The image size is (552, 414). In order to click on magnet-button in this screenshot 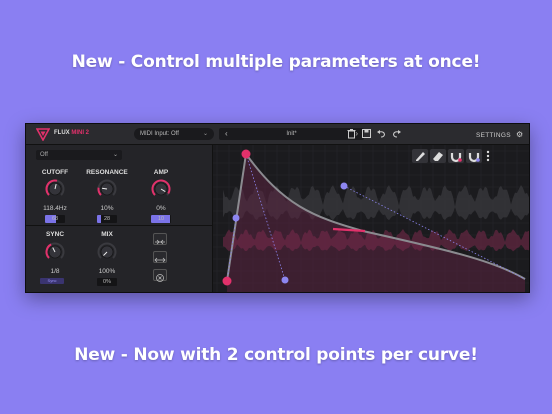, I will do `click(474, 156)`.